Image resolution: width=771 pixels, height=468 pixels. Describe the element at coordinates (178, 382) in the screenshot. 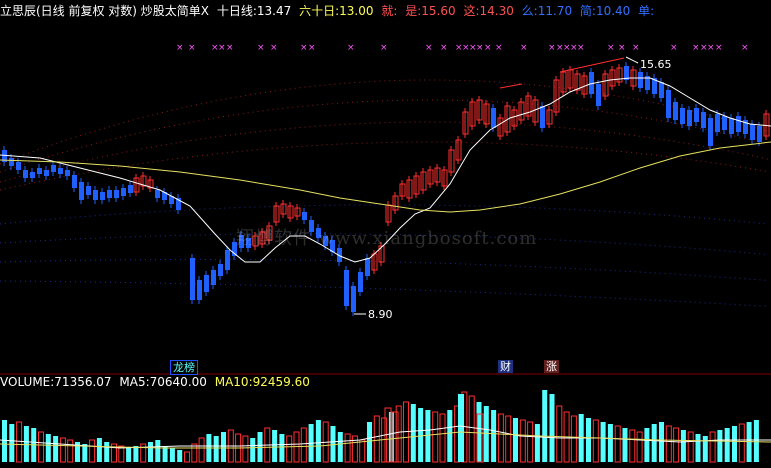

I see `vol-ma5-value: 70640.00` at that location.